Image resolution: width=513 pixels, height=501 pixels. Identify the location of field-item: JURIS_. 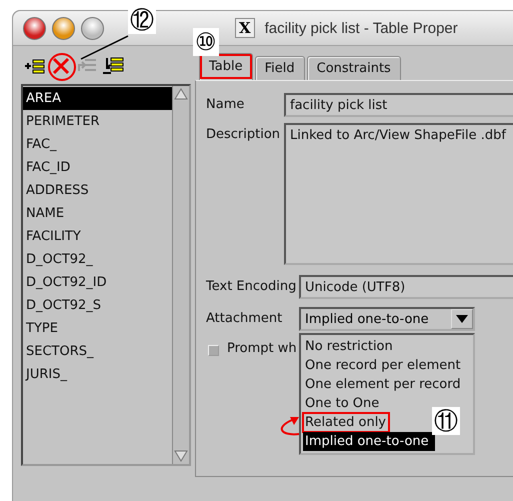
(97, 374).